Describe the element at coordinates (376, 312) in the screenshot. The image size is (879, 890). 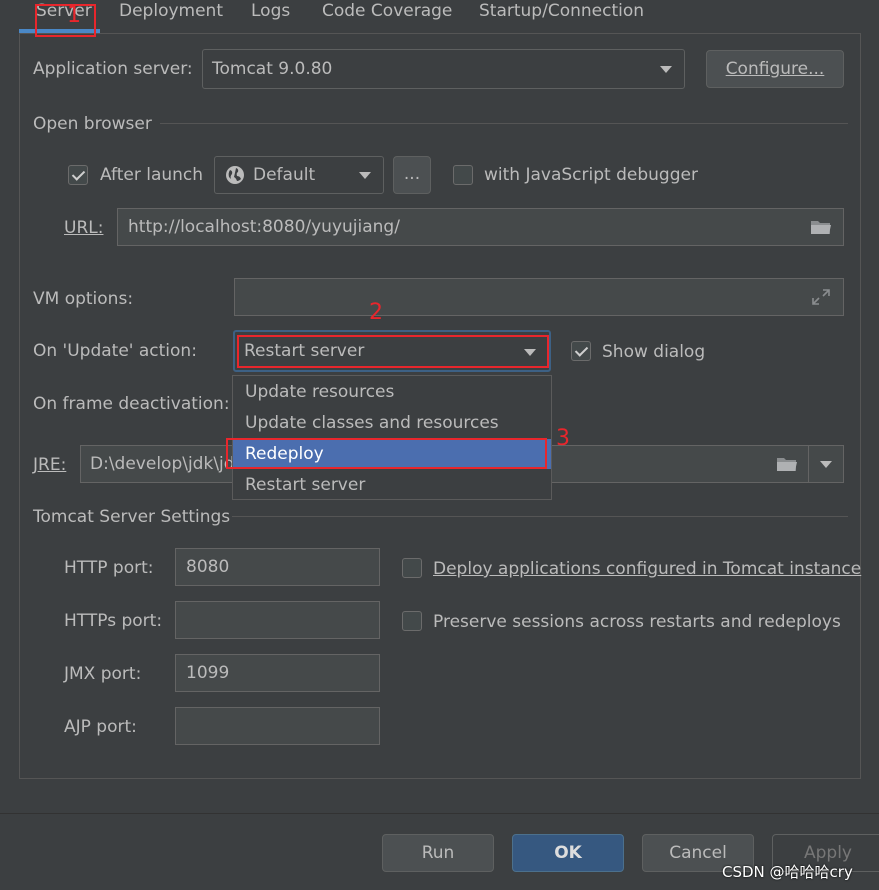
I see `annotation-number-2: 2` at that location.